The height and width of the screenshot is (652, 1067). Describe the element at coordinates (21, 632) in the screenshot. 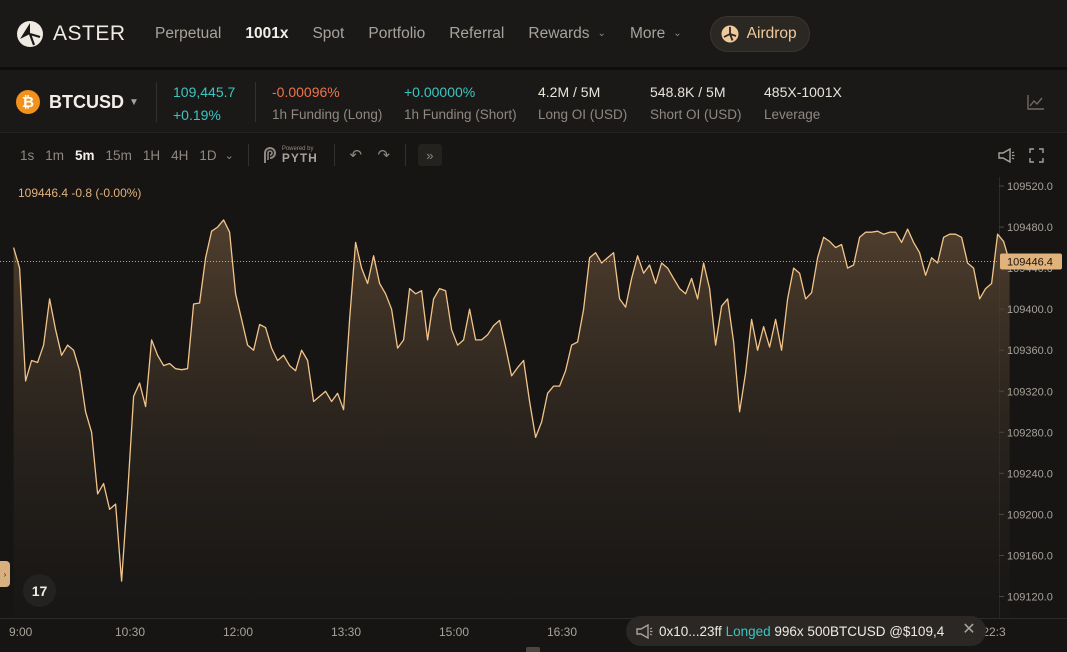

I see `x-tick-label: 9:00` at that location.